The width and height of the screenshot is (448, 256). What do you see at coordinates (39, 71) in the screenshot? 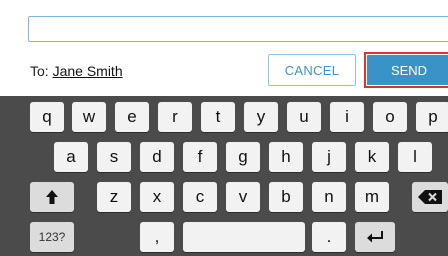
I see `to-label: To:` at bounding box center [39, 71].